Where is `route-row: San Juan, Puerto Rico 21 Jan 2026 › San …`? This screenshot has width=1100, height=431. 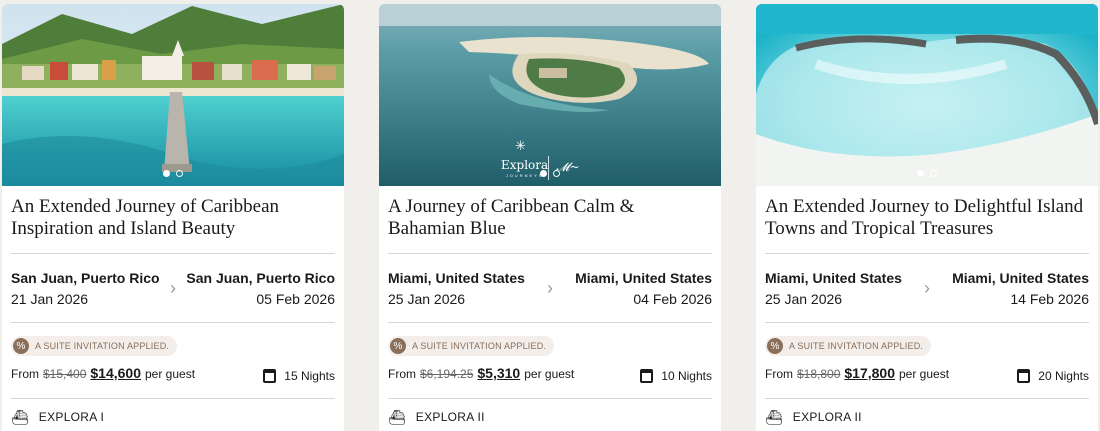 route-row: San Juan, Puerto Rico 21 Jan 2026 › San … is located at coordinates (173, 288).